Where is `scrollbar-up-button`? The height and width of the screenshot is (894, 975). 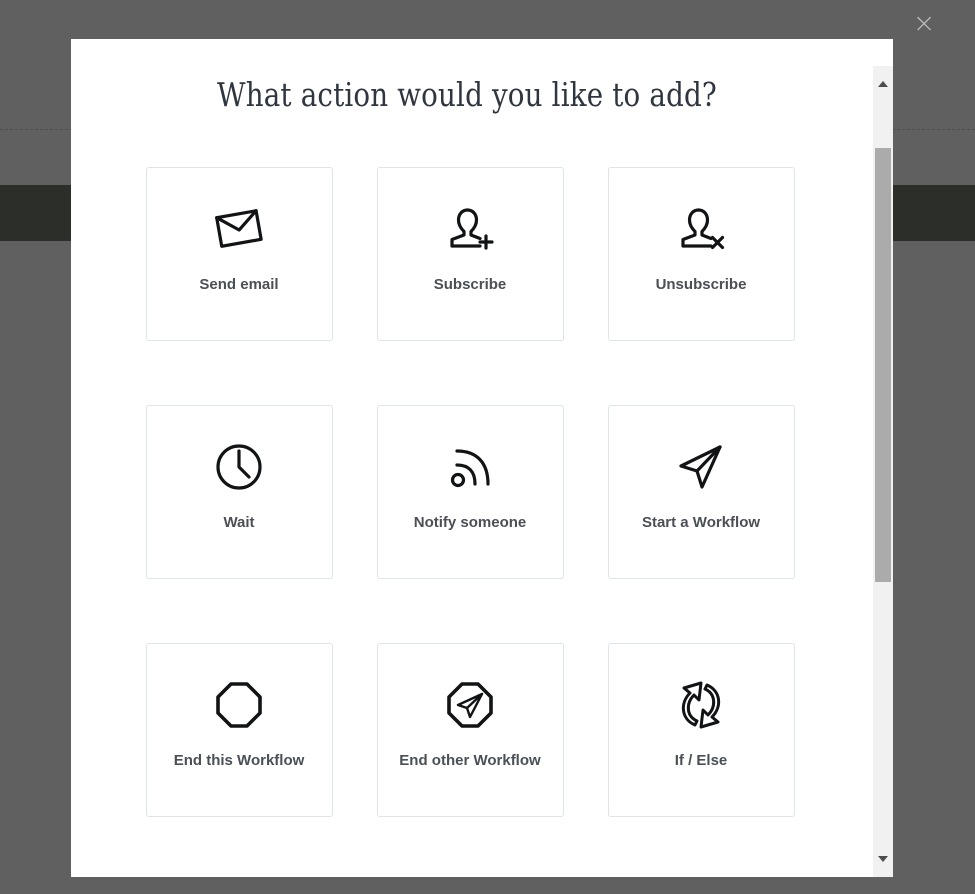 scrollbar-up-button is located at coordinates (883, 84).